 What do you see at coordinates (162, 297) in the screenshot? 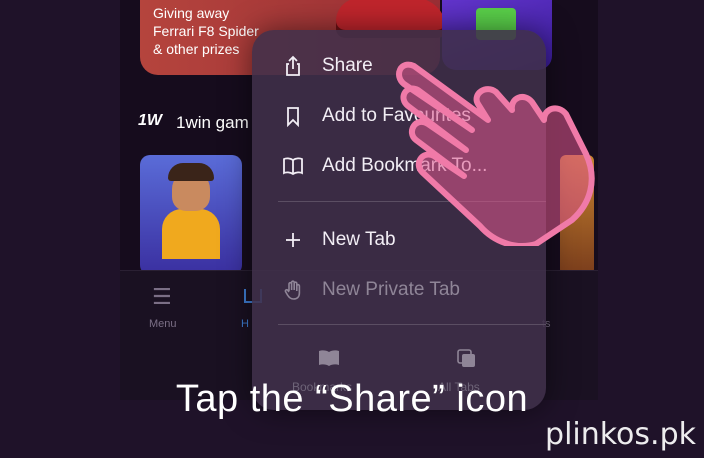
I see `menu-icon: ☰` at bounding box center [162, 297].